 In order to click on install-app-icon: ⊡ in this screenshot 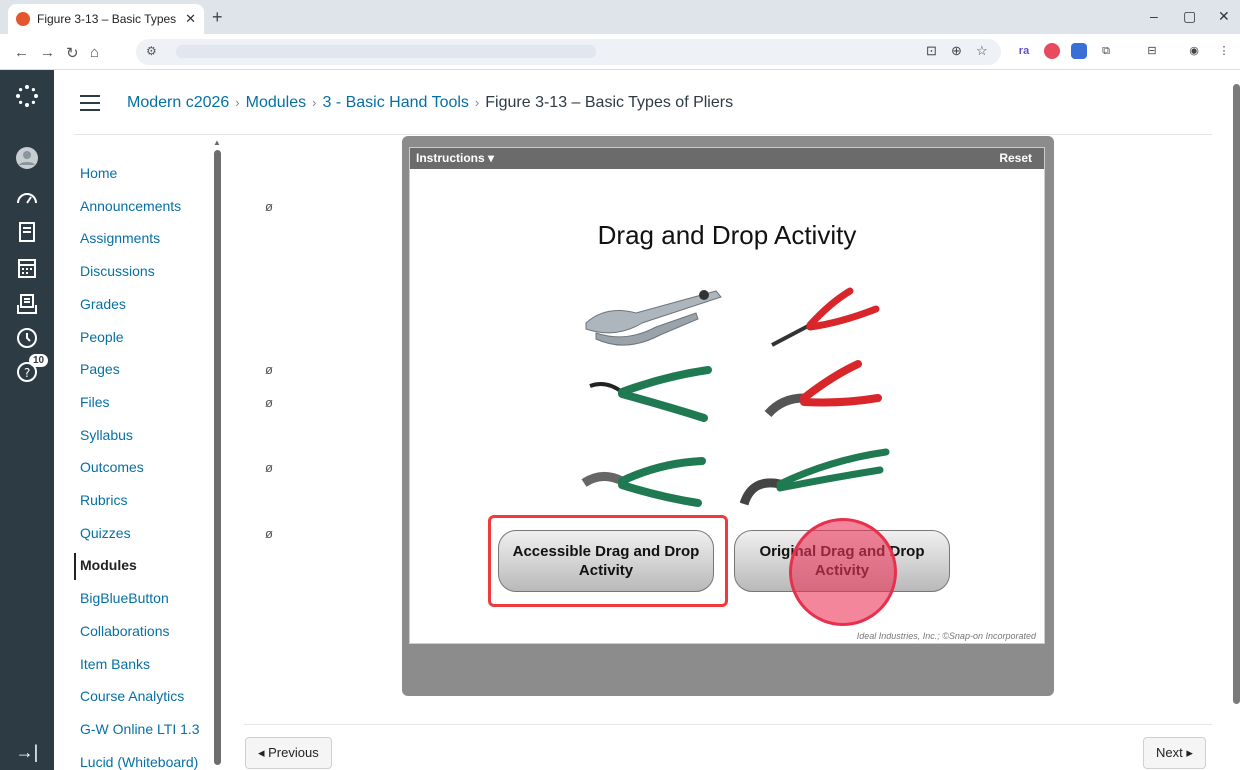, I will do `click(931, 51)`.